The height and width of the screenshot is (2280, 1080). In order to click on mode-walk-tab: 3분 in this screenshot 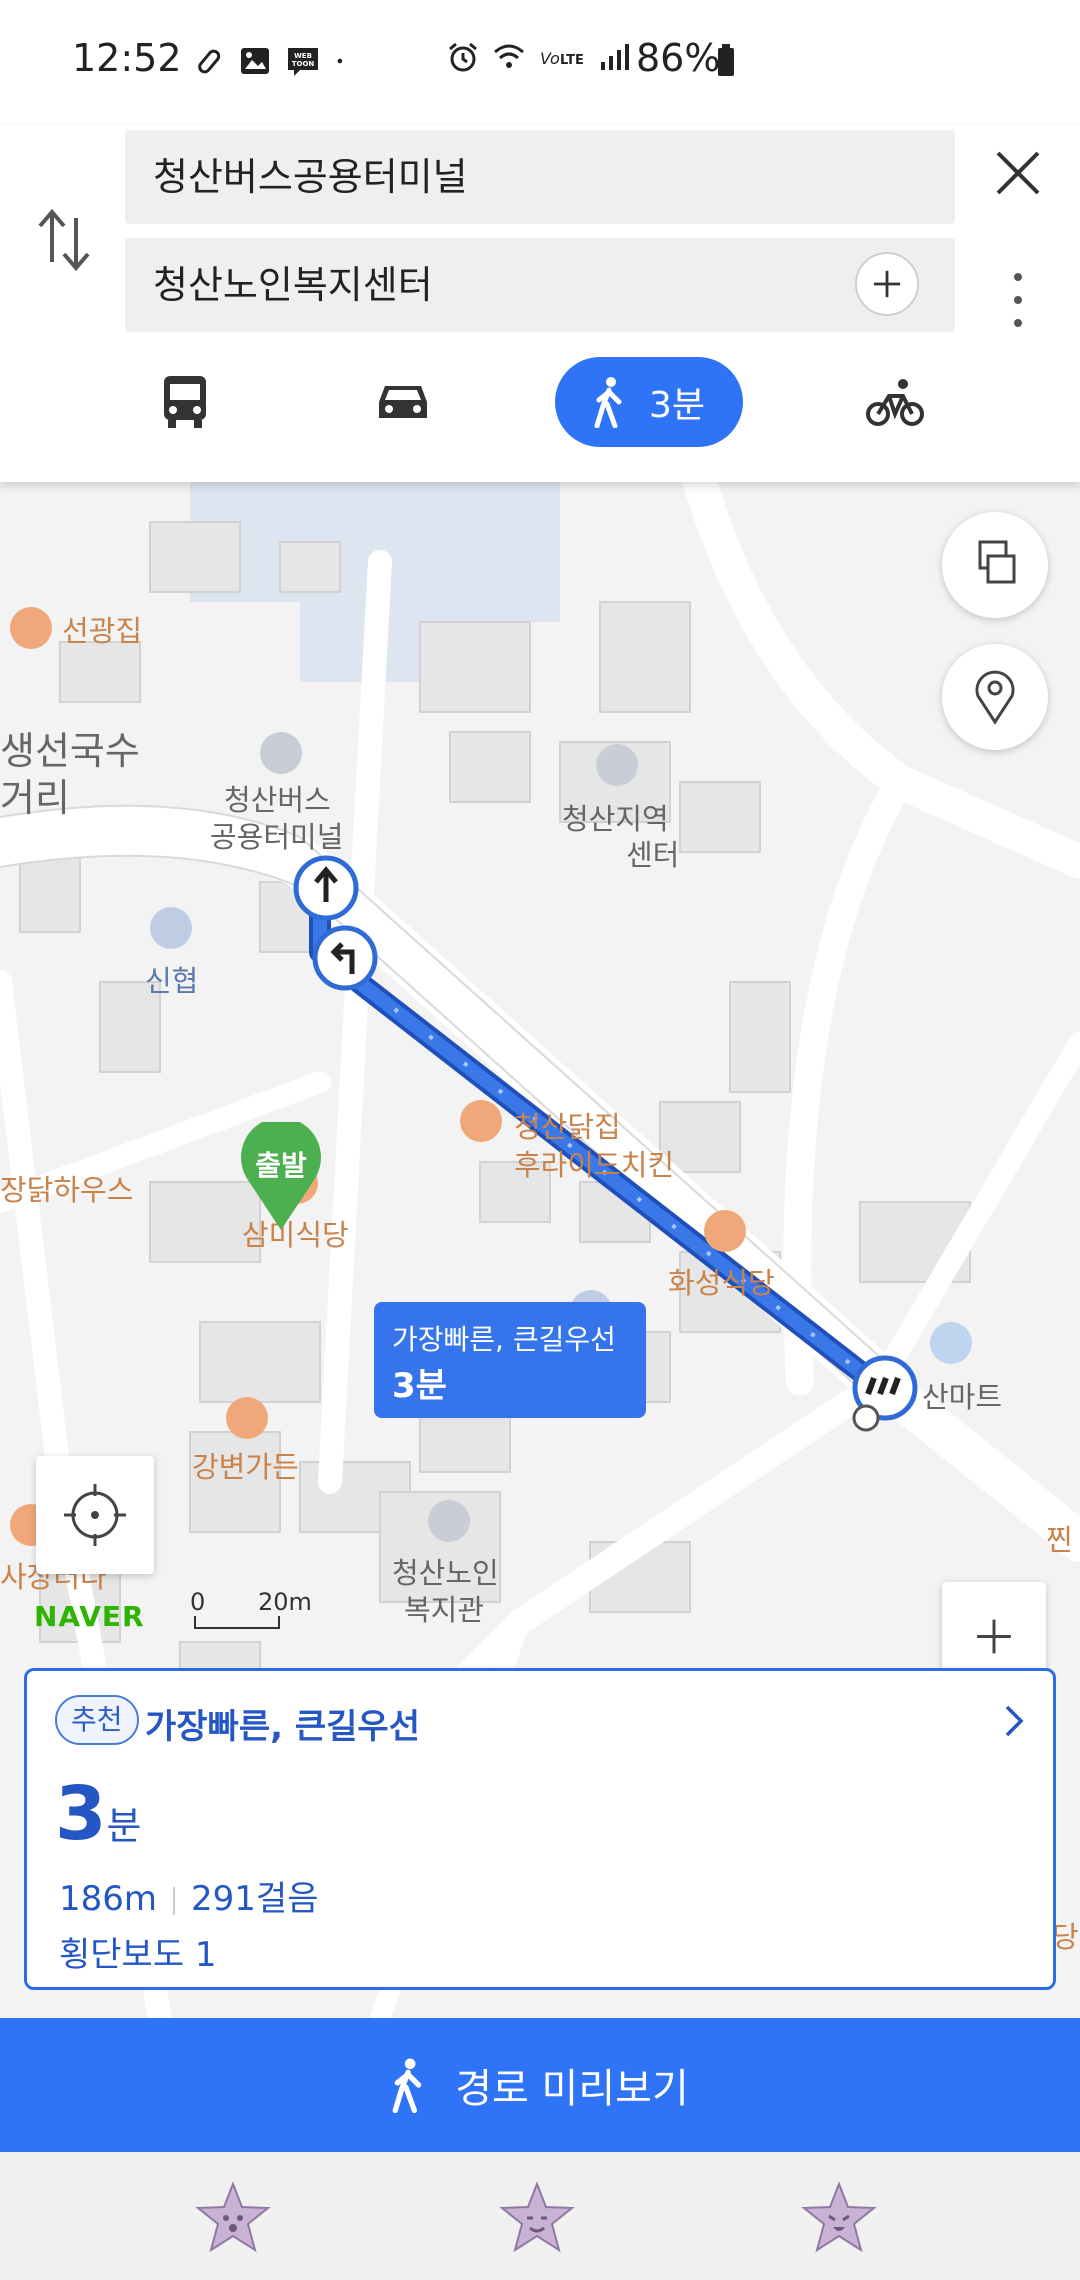, I will do `click(649, 402)`.